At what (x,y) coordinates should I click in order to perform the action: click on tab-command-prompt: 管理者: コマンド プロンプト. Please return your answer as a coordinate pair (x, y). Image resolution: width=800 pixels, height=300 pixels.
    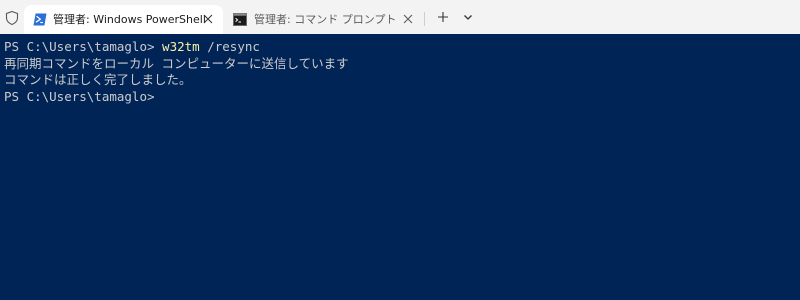
    Looking at the image, I should click on (324, 19).